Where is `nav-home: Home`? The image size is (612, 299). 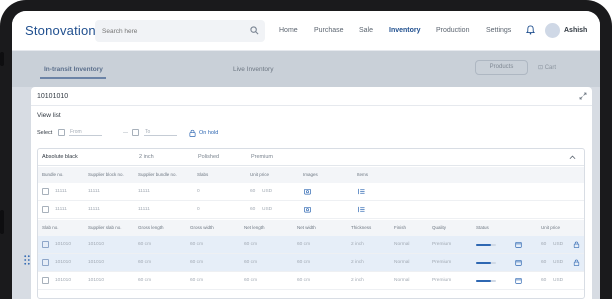 nav-home: Home is located at coordinates (288, 30).